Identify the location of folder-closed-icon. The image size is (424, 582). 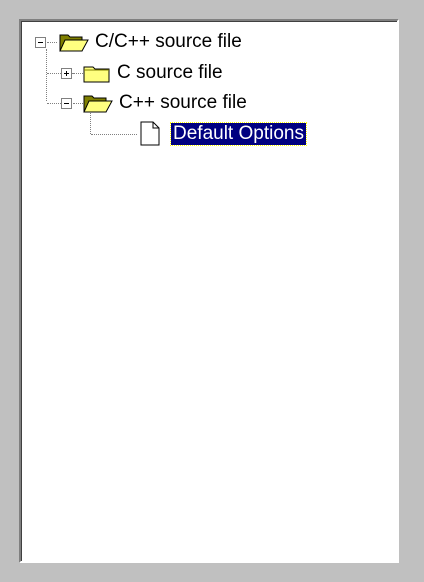
(96, 74).